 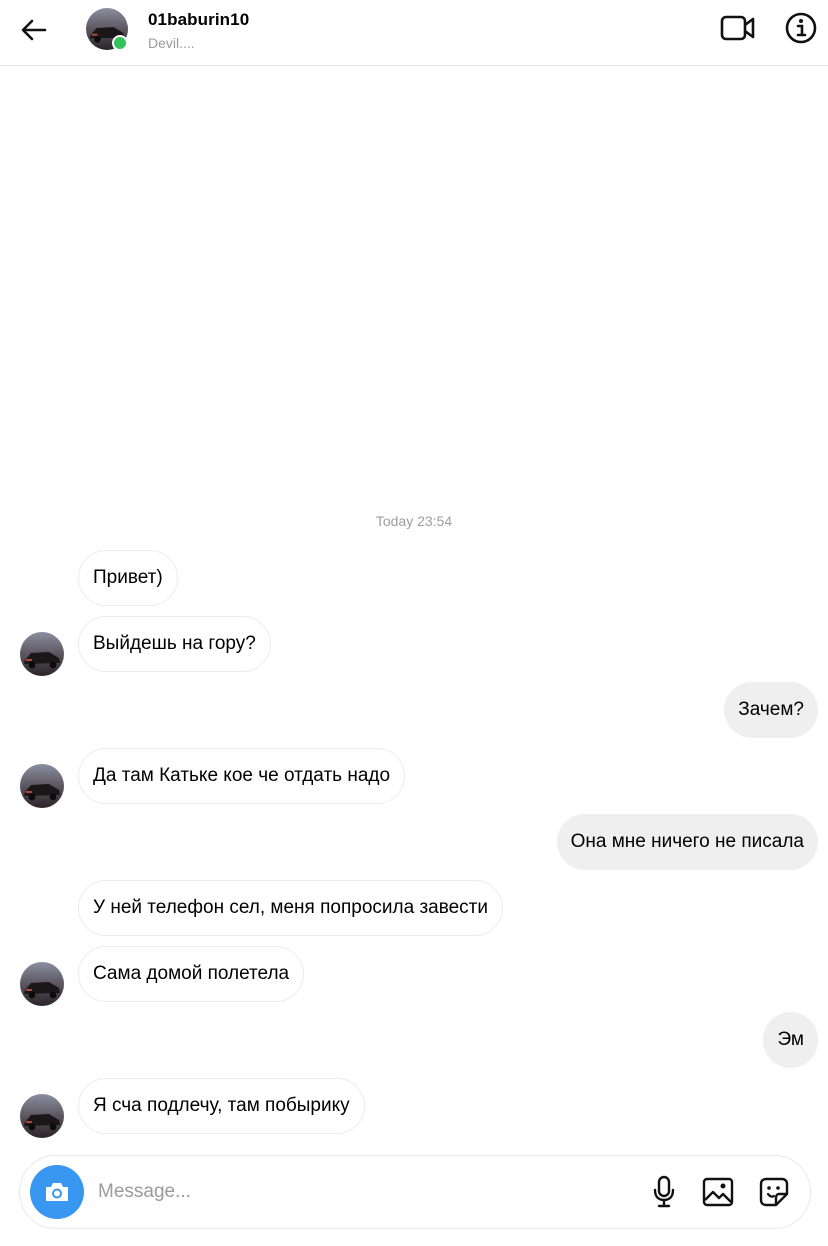 I want to click on incoming-message: Я сча подлечу, там побырику, so click(x=221, y=1106).